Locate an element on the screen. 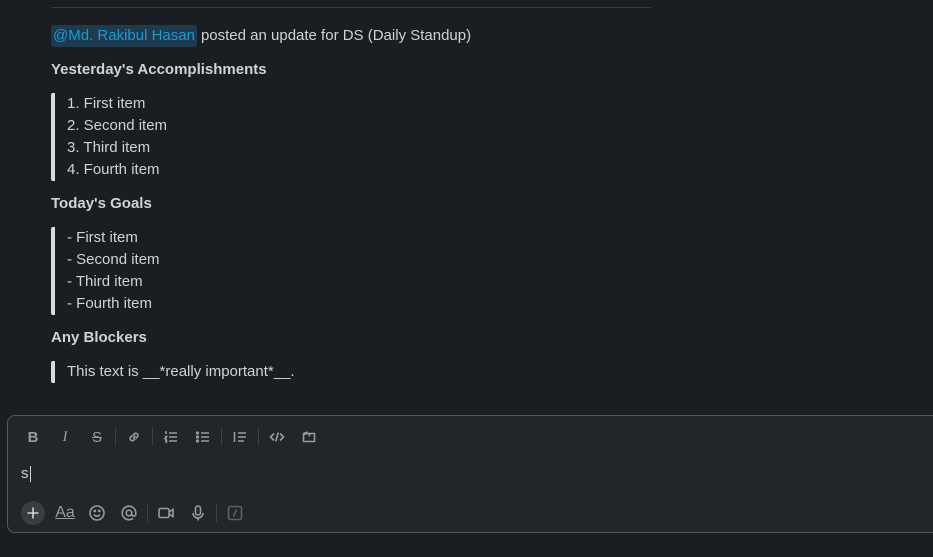 This screenshot has height=557, width=933. formatting-toggle-button: Aa is located at coordinates (65, 513).